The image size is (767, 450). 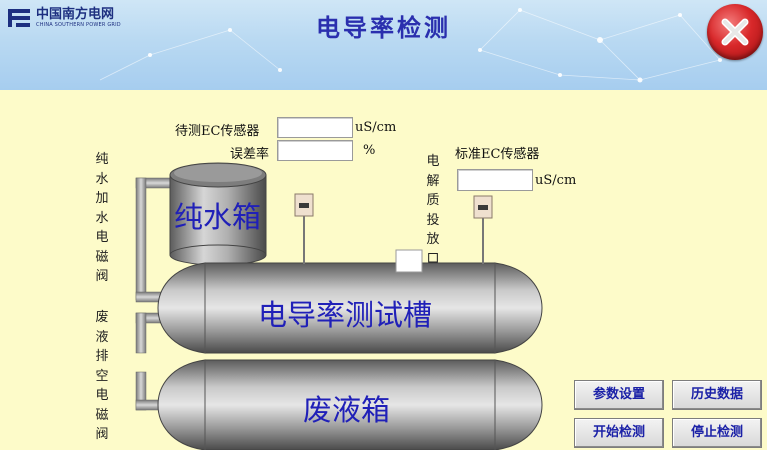 I want to click on test-sensor-probe-icon, so click(x=304, y=228).